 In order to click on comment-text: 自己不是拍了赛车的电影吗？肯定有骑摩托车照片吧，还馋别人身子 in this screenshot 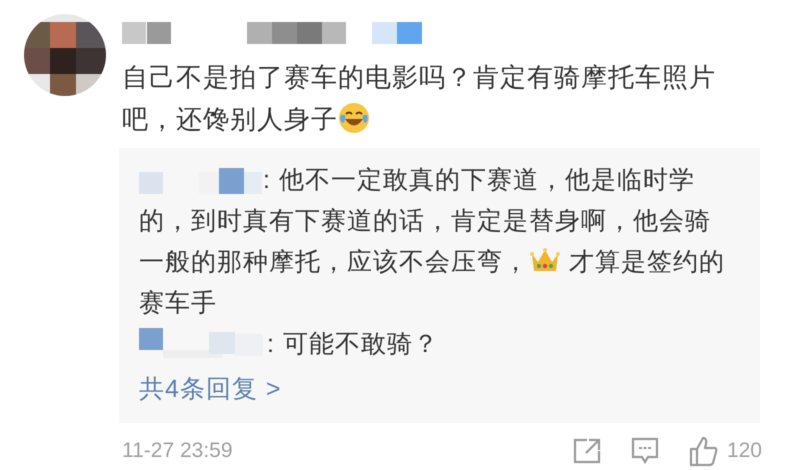, I will do `click(419, 98)`.